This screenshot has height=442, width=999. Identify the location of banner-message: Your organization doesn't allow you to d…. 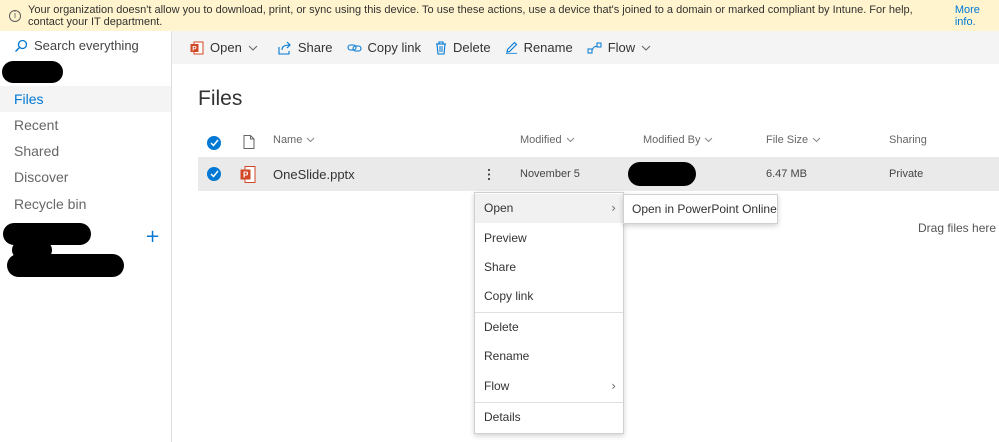
(470, 15).